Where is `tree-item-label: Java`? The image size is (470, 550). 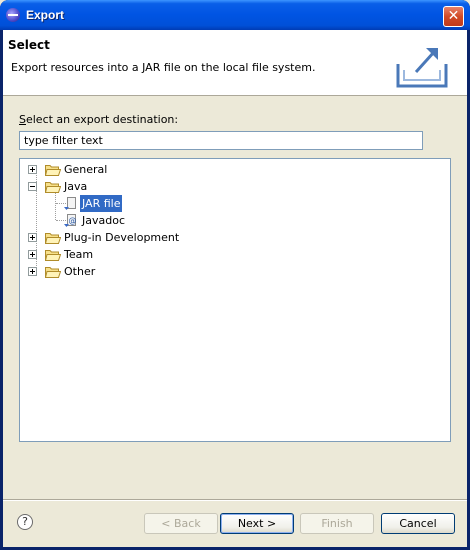
tree-item-label: Java is located at coordinates (76, 186).